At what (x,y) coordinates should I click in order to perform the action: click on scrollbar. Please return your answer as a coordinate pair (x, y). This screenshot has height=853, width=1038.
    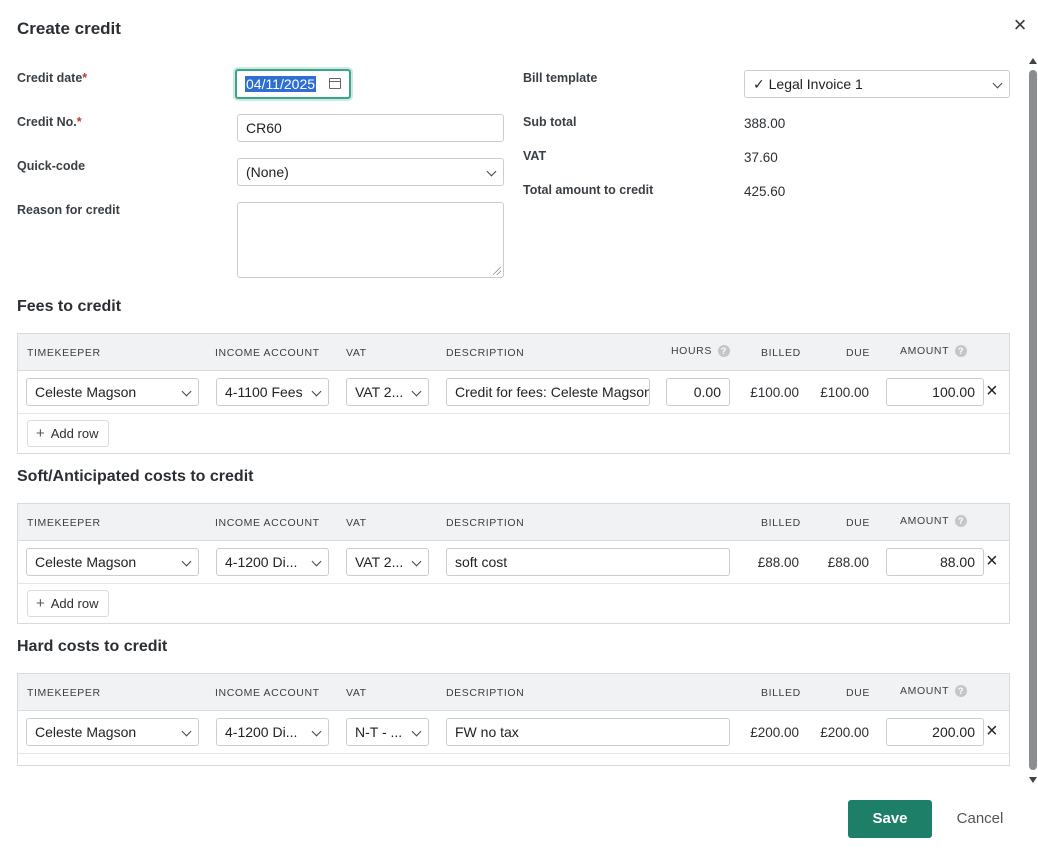
    Looking at the image, I should click on (1033, 420).